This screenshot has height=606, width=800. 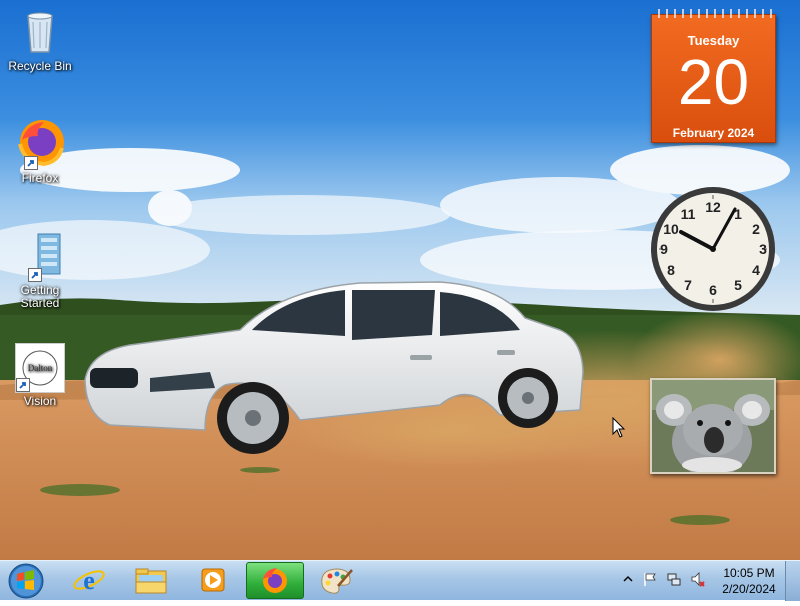 What do you see at coordinates (698, 579) in the screenshot?
I see `volume-muted-icon` at bounding box center [698, 579].